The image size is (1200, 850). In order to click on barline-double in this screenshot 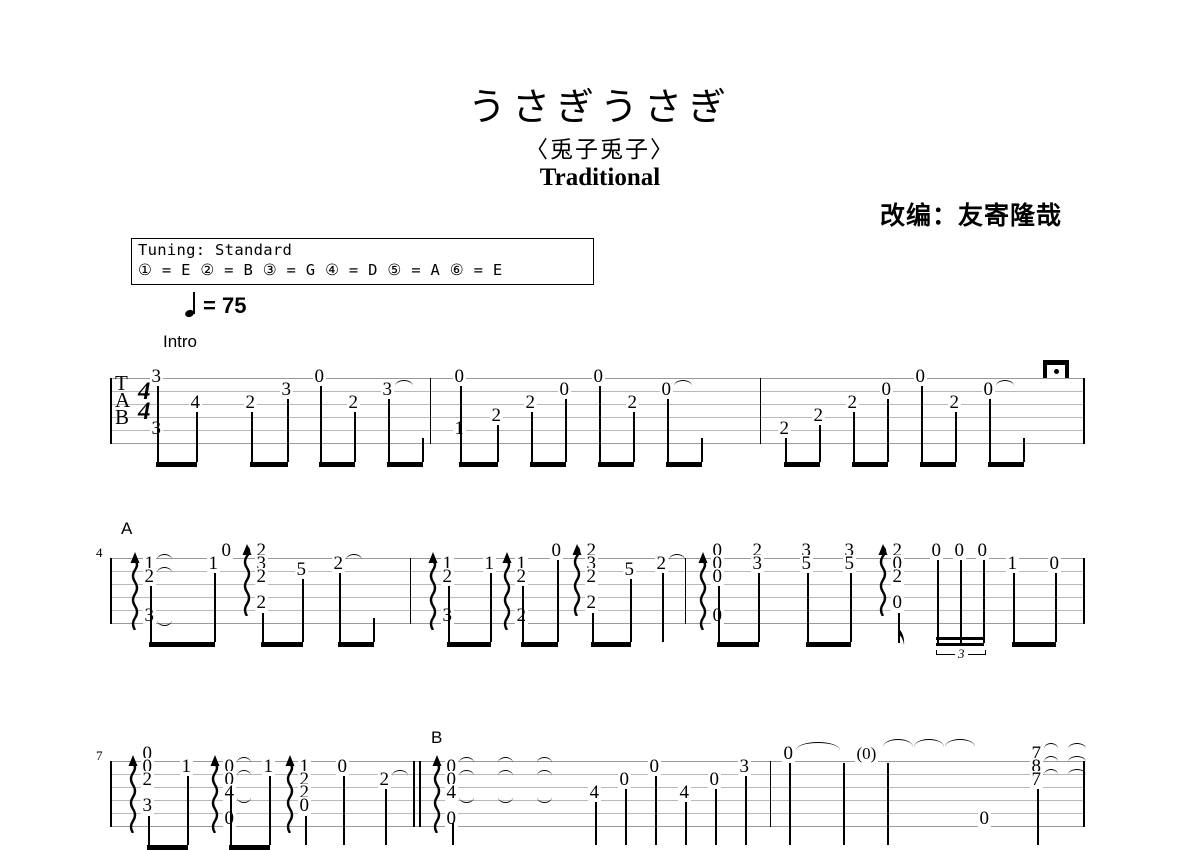, I will do `click(414, 794)`.